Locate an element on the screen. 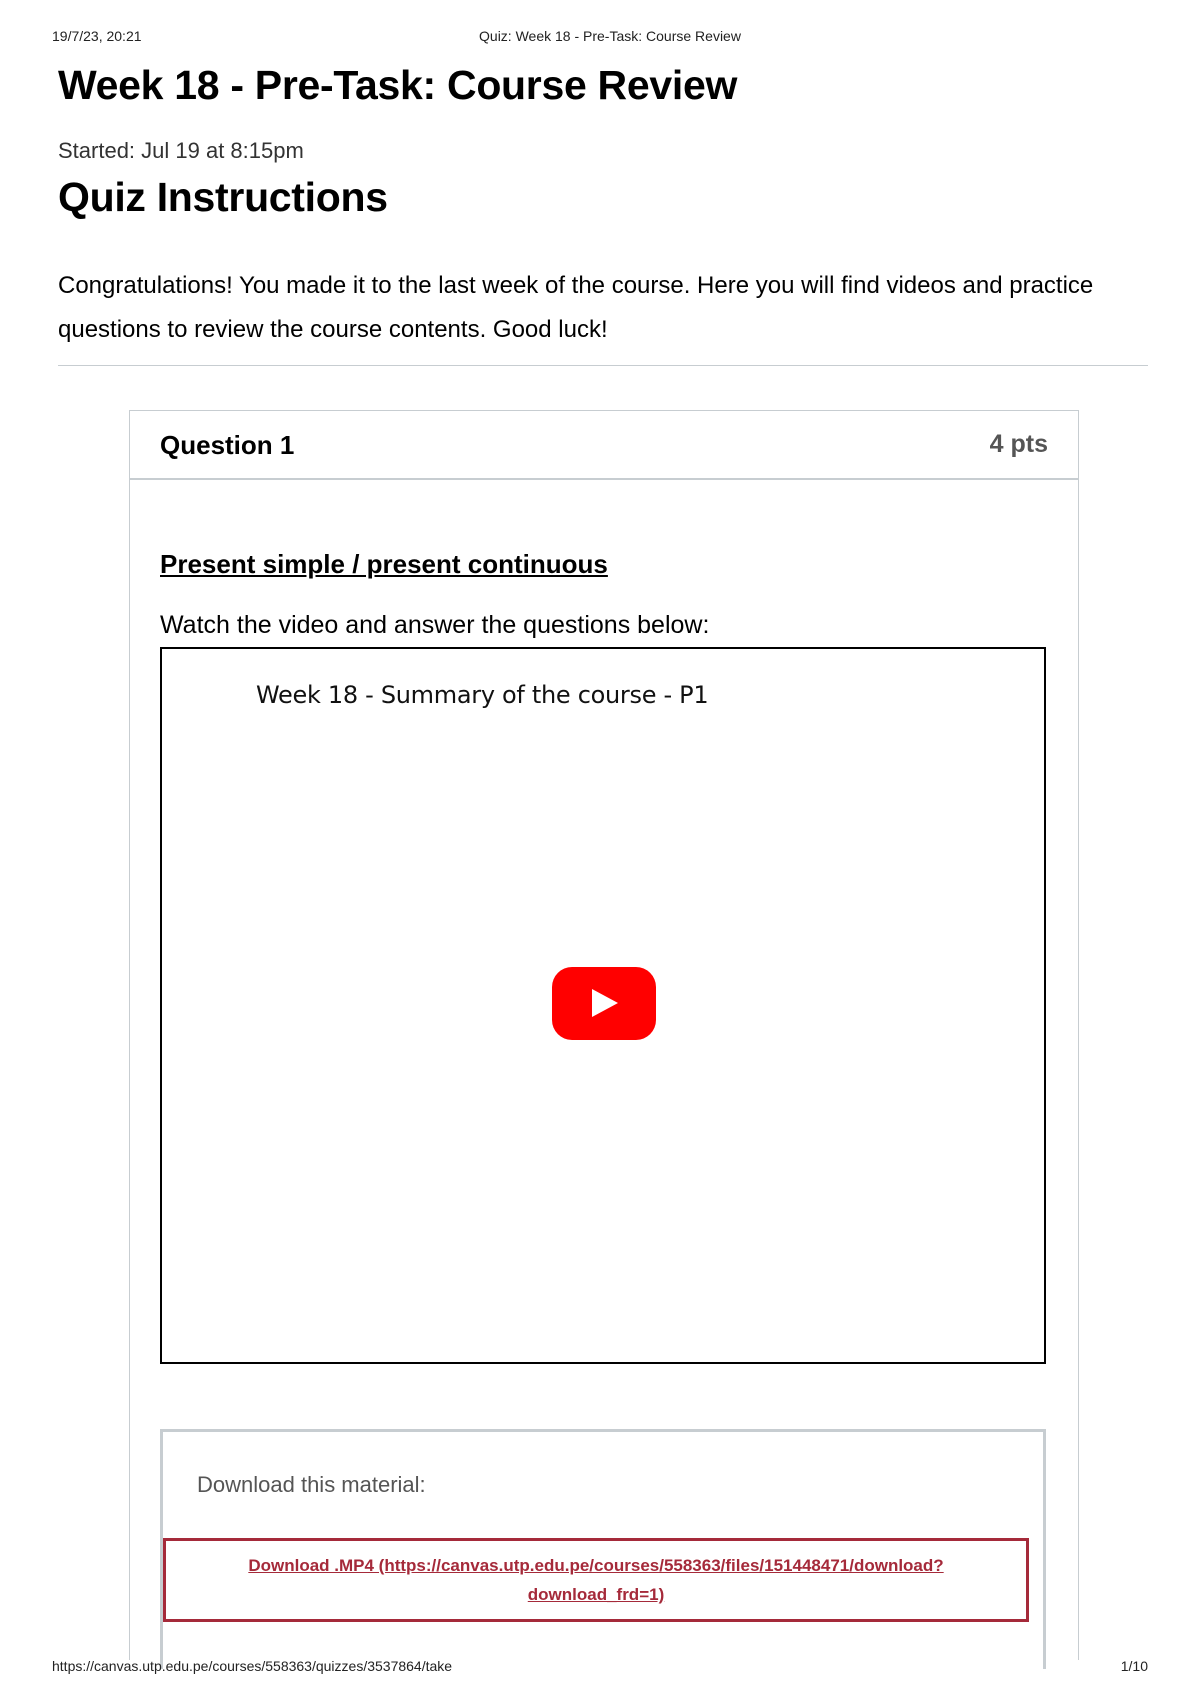 The width and height of the screenshot is (1200, 1698). page-number: 1/10 is located at coordinates (1134, 1666).